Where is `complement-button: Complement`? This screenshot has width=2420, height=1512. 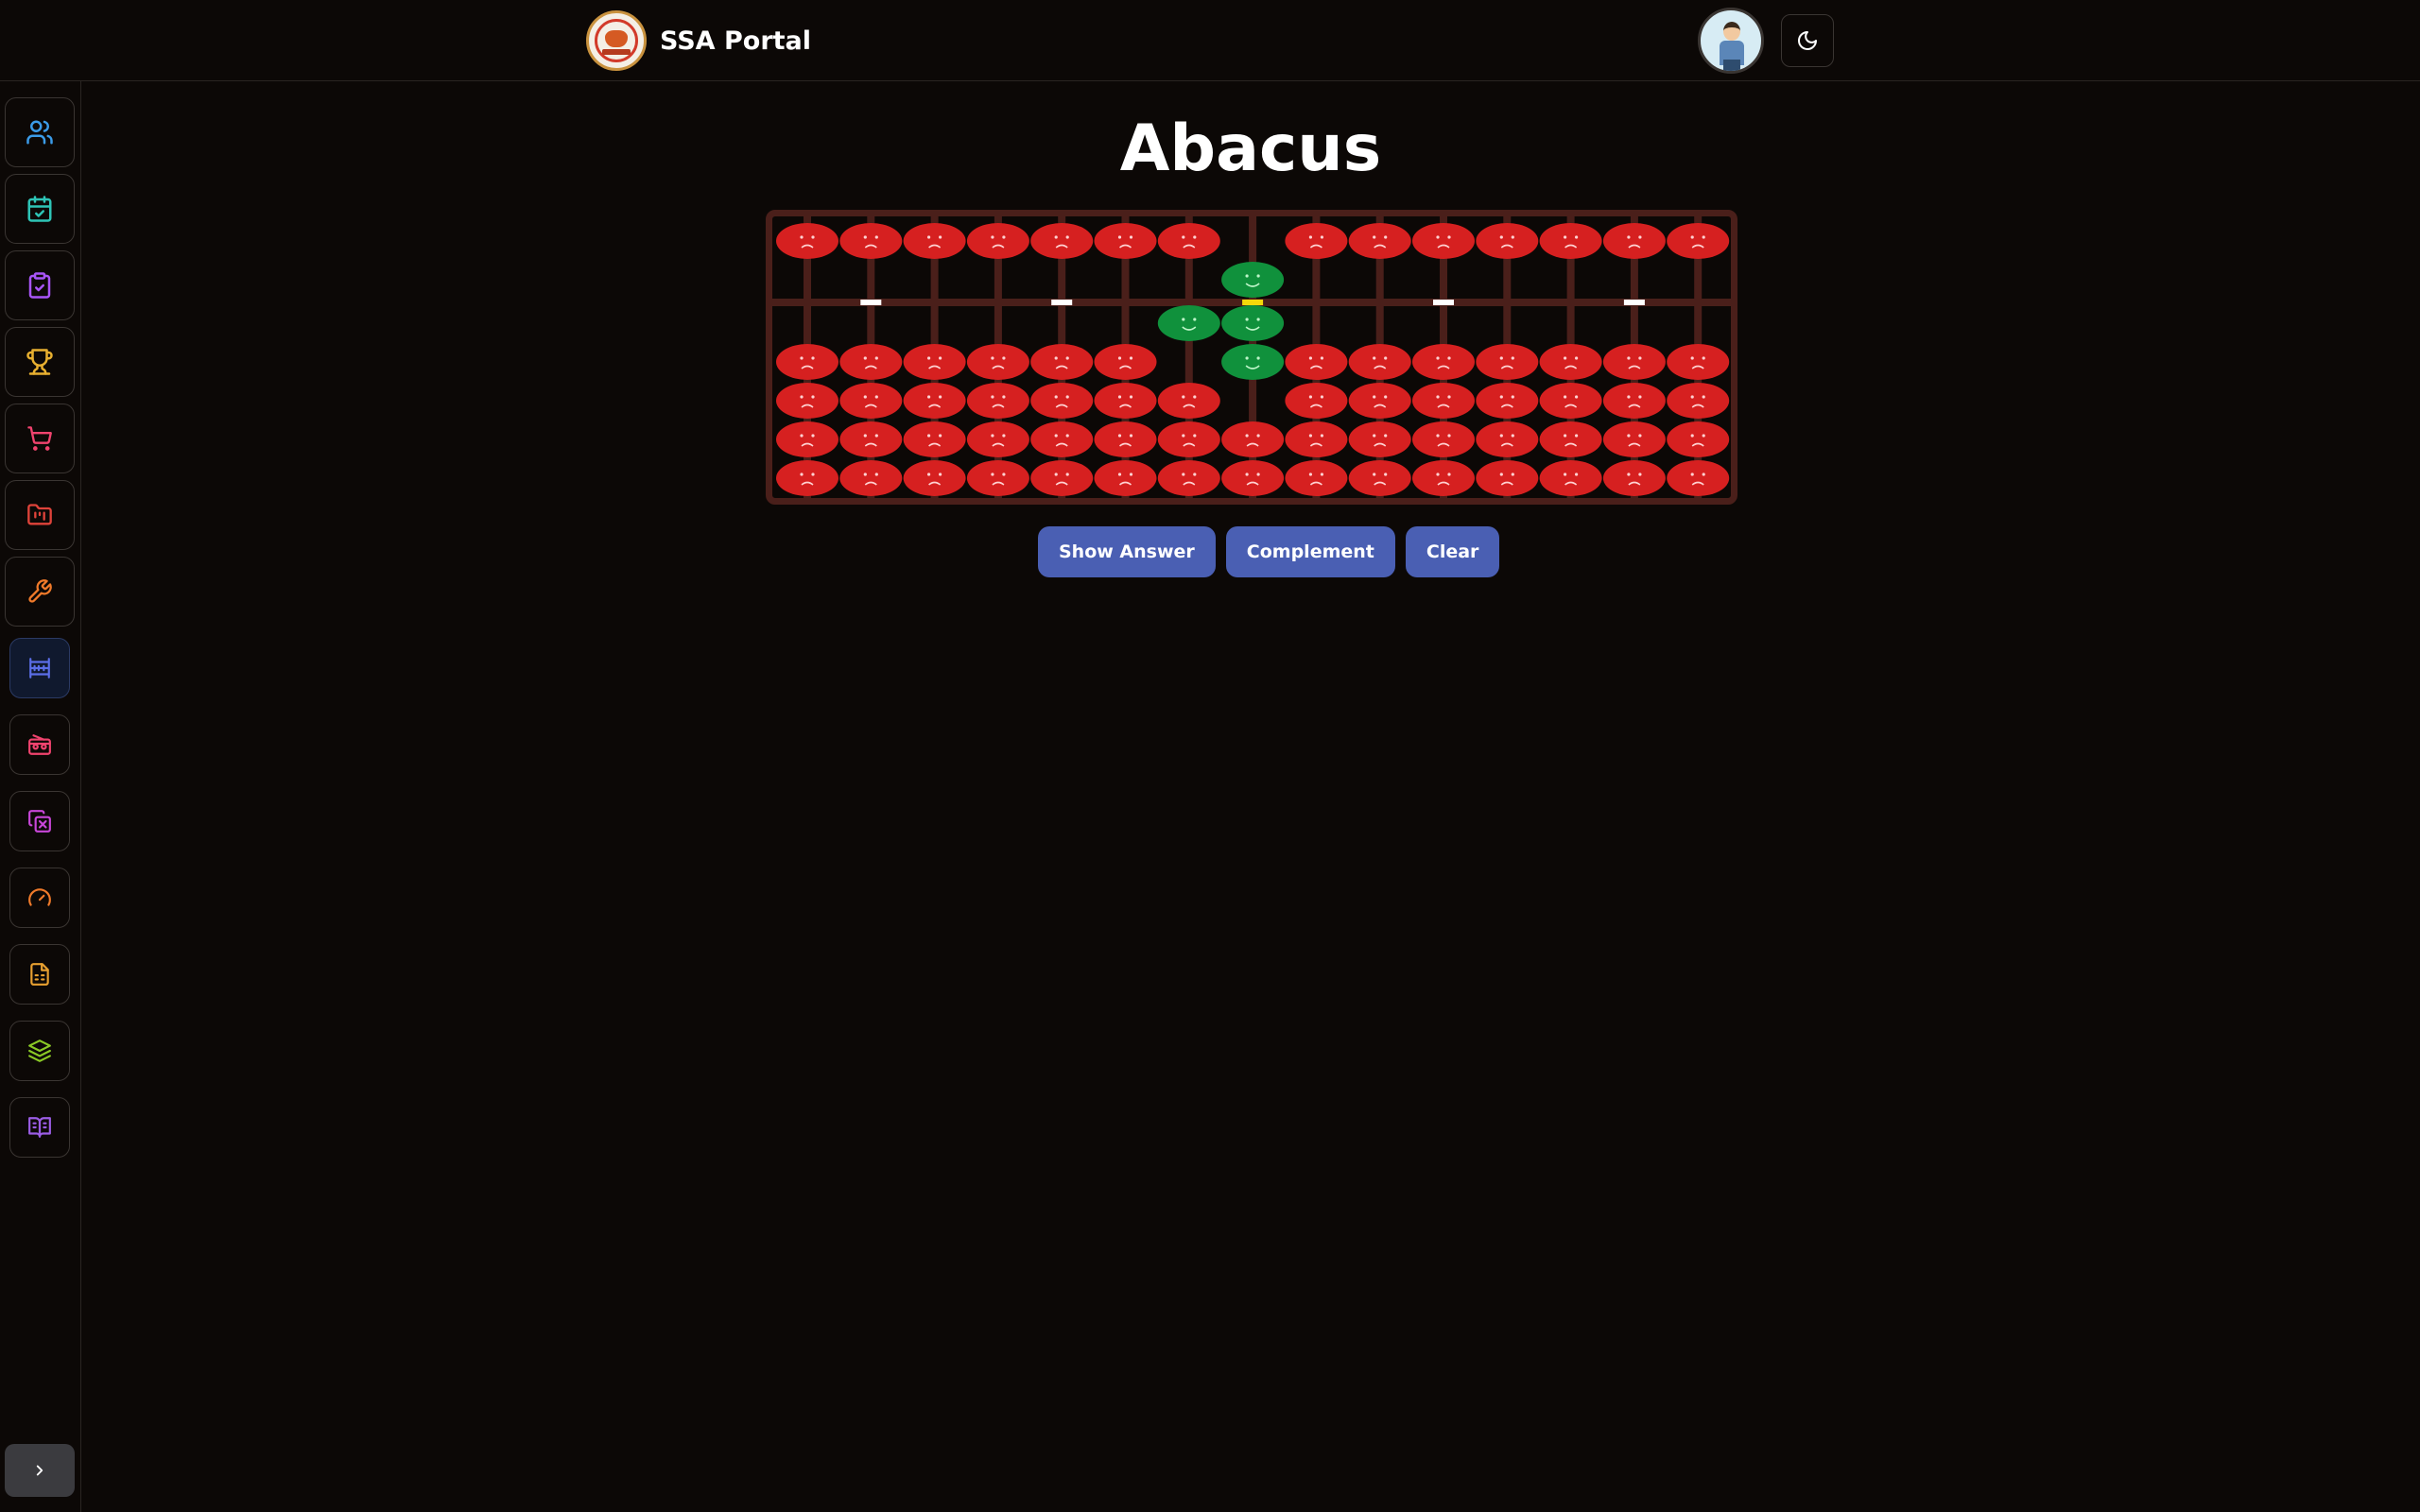 complement-button: Complement is located at coordinates (1310, 551).